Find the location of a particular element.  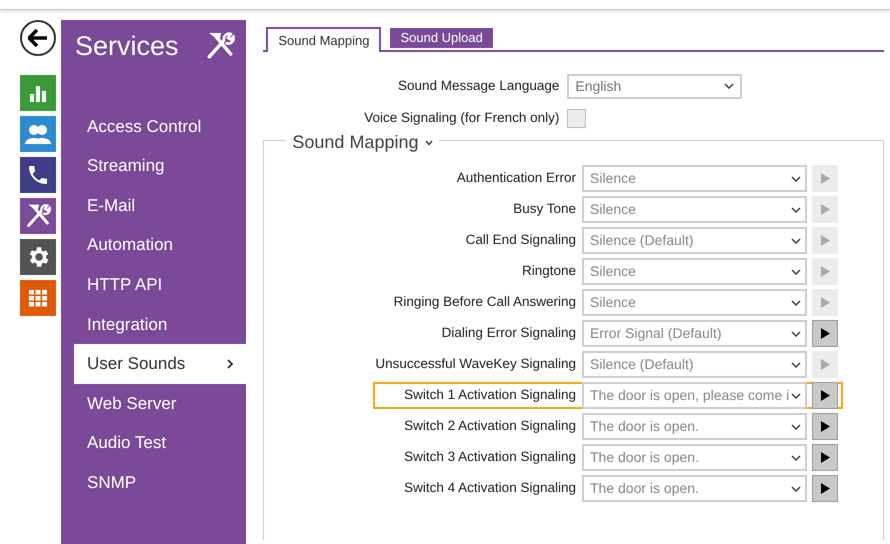

phone-icon is located at coordinates (38, 175).